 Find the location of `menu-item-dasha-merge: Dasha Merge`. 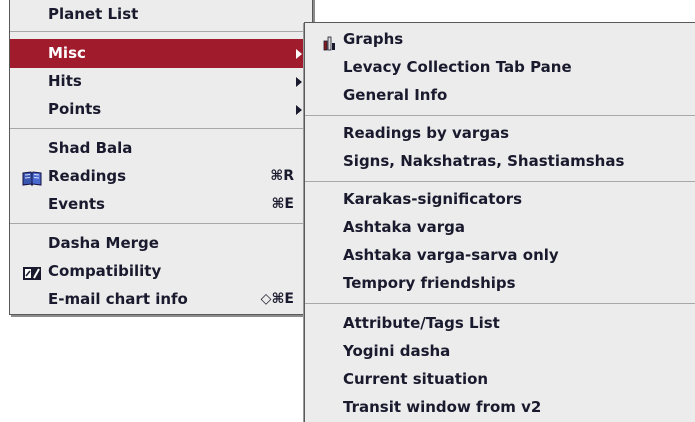

menu-item-dasha-merge: Dasha Merge is located at coordinates (161, 243).